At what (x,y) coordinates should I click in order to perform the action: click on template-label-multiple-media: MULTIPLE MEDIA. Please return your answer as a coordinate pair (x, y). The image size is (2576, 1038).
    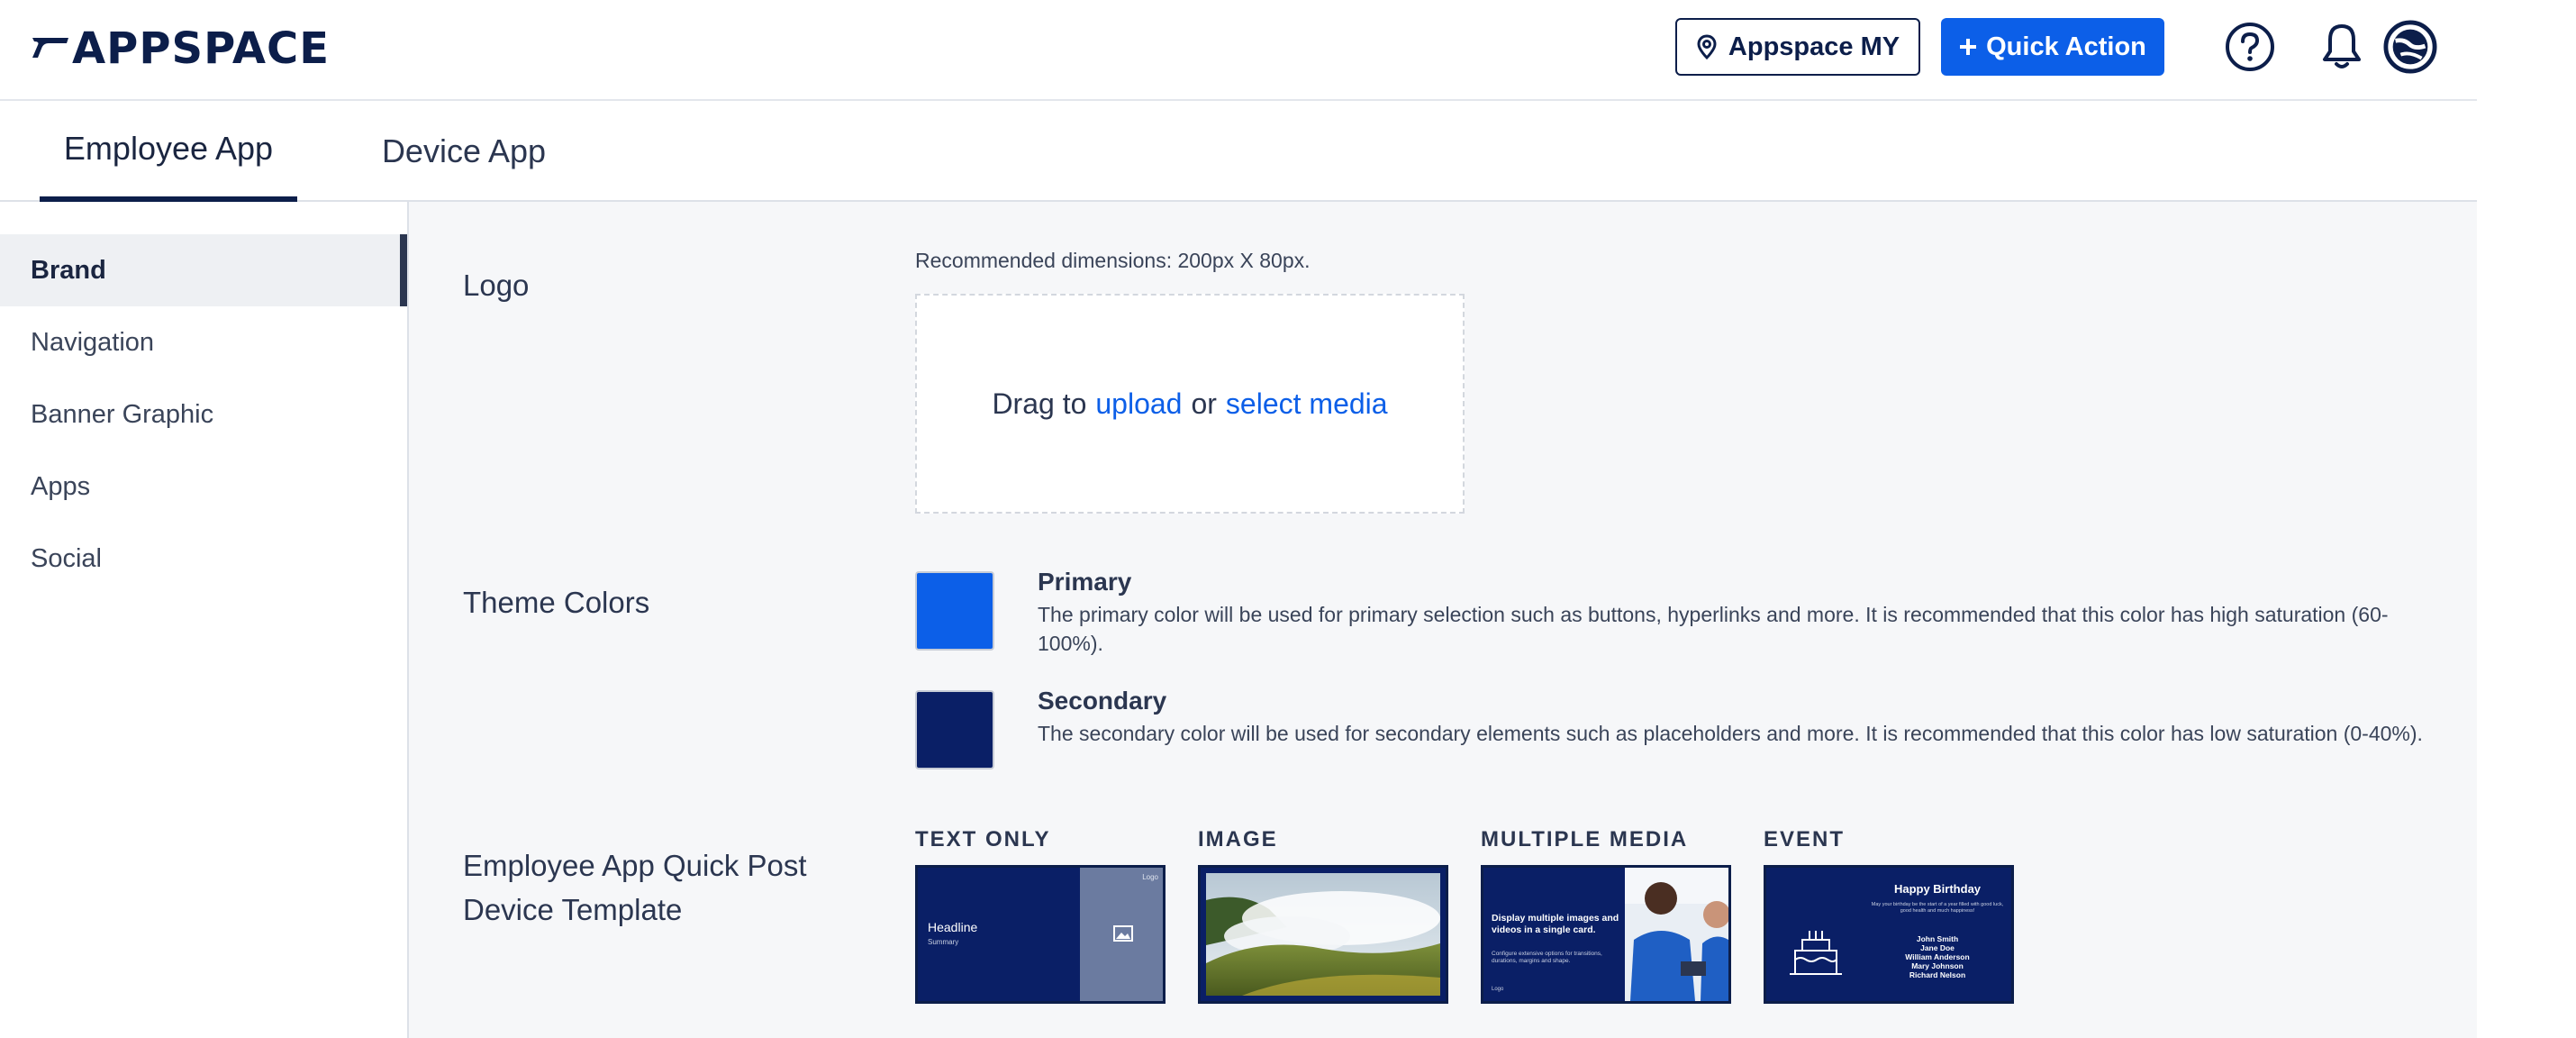
    Looking at the image, I should click on (1585, 839).